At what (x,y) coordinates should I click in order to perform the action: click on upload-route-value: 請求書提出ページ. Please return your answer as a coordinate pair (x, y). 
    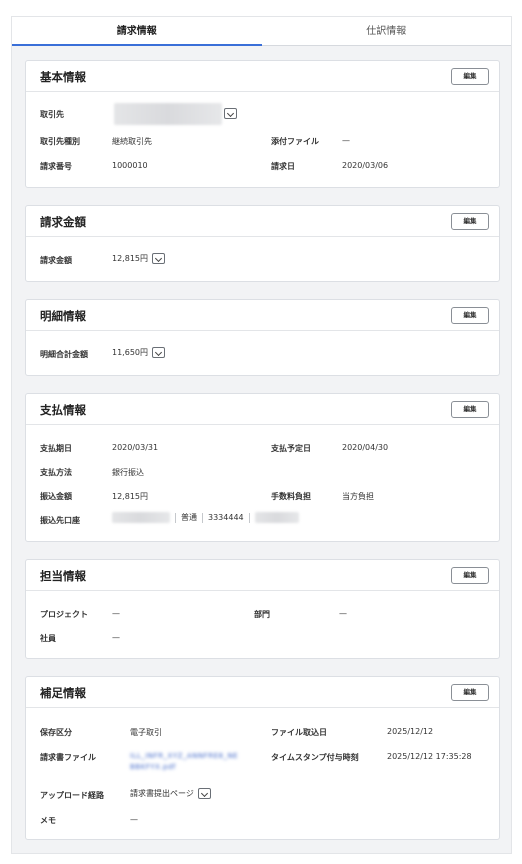
    Looking at the image, I should click on (162, 793).